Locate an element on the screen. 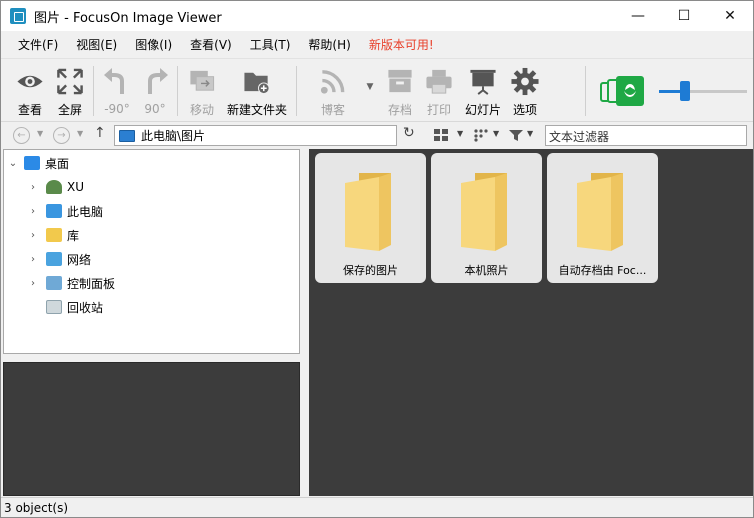 The image size is (754, 518). menu-tools: 工具(T) is located at coordinates (270, 45).